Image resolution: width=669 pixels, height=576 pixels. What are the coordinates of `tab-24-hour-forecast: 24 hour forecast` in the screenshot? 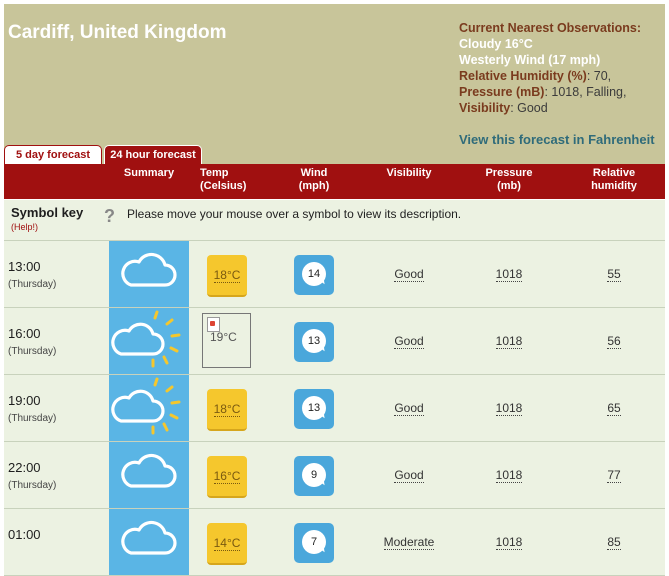 It's located at (153, 154).